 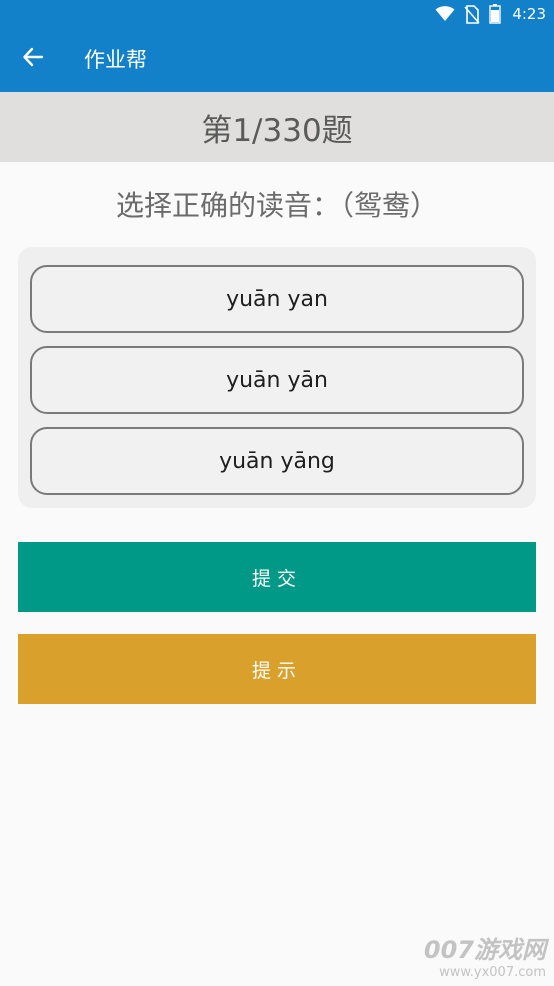 What do you see at coordinates (277, 461) in the screenshot?
I see `option-button-3: yuān yāng` at bounding box center [277, 461].